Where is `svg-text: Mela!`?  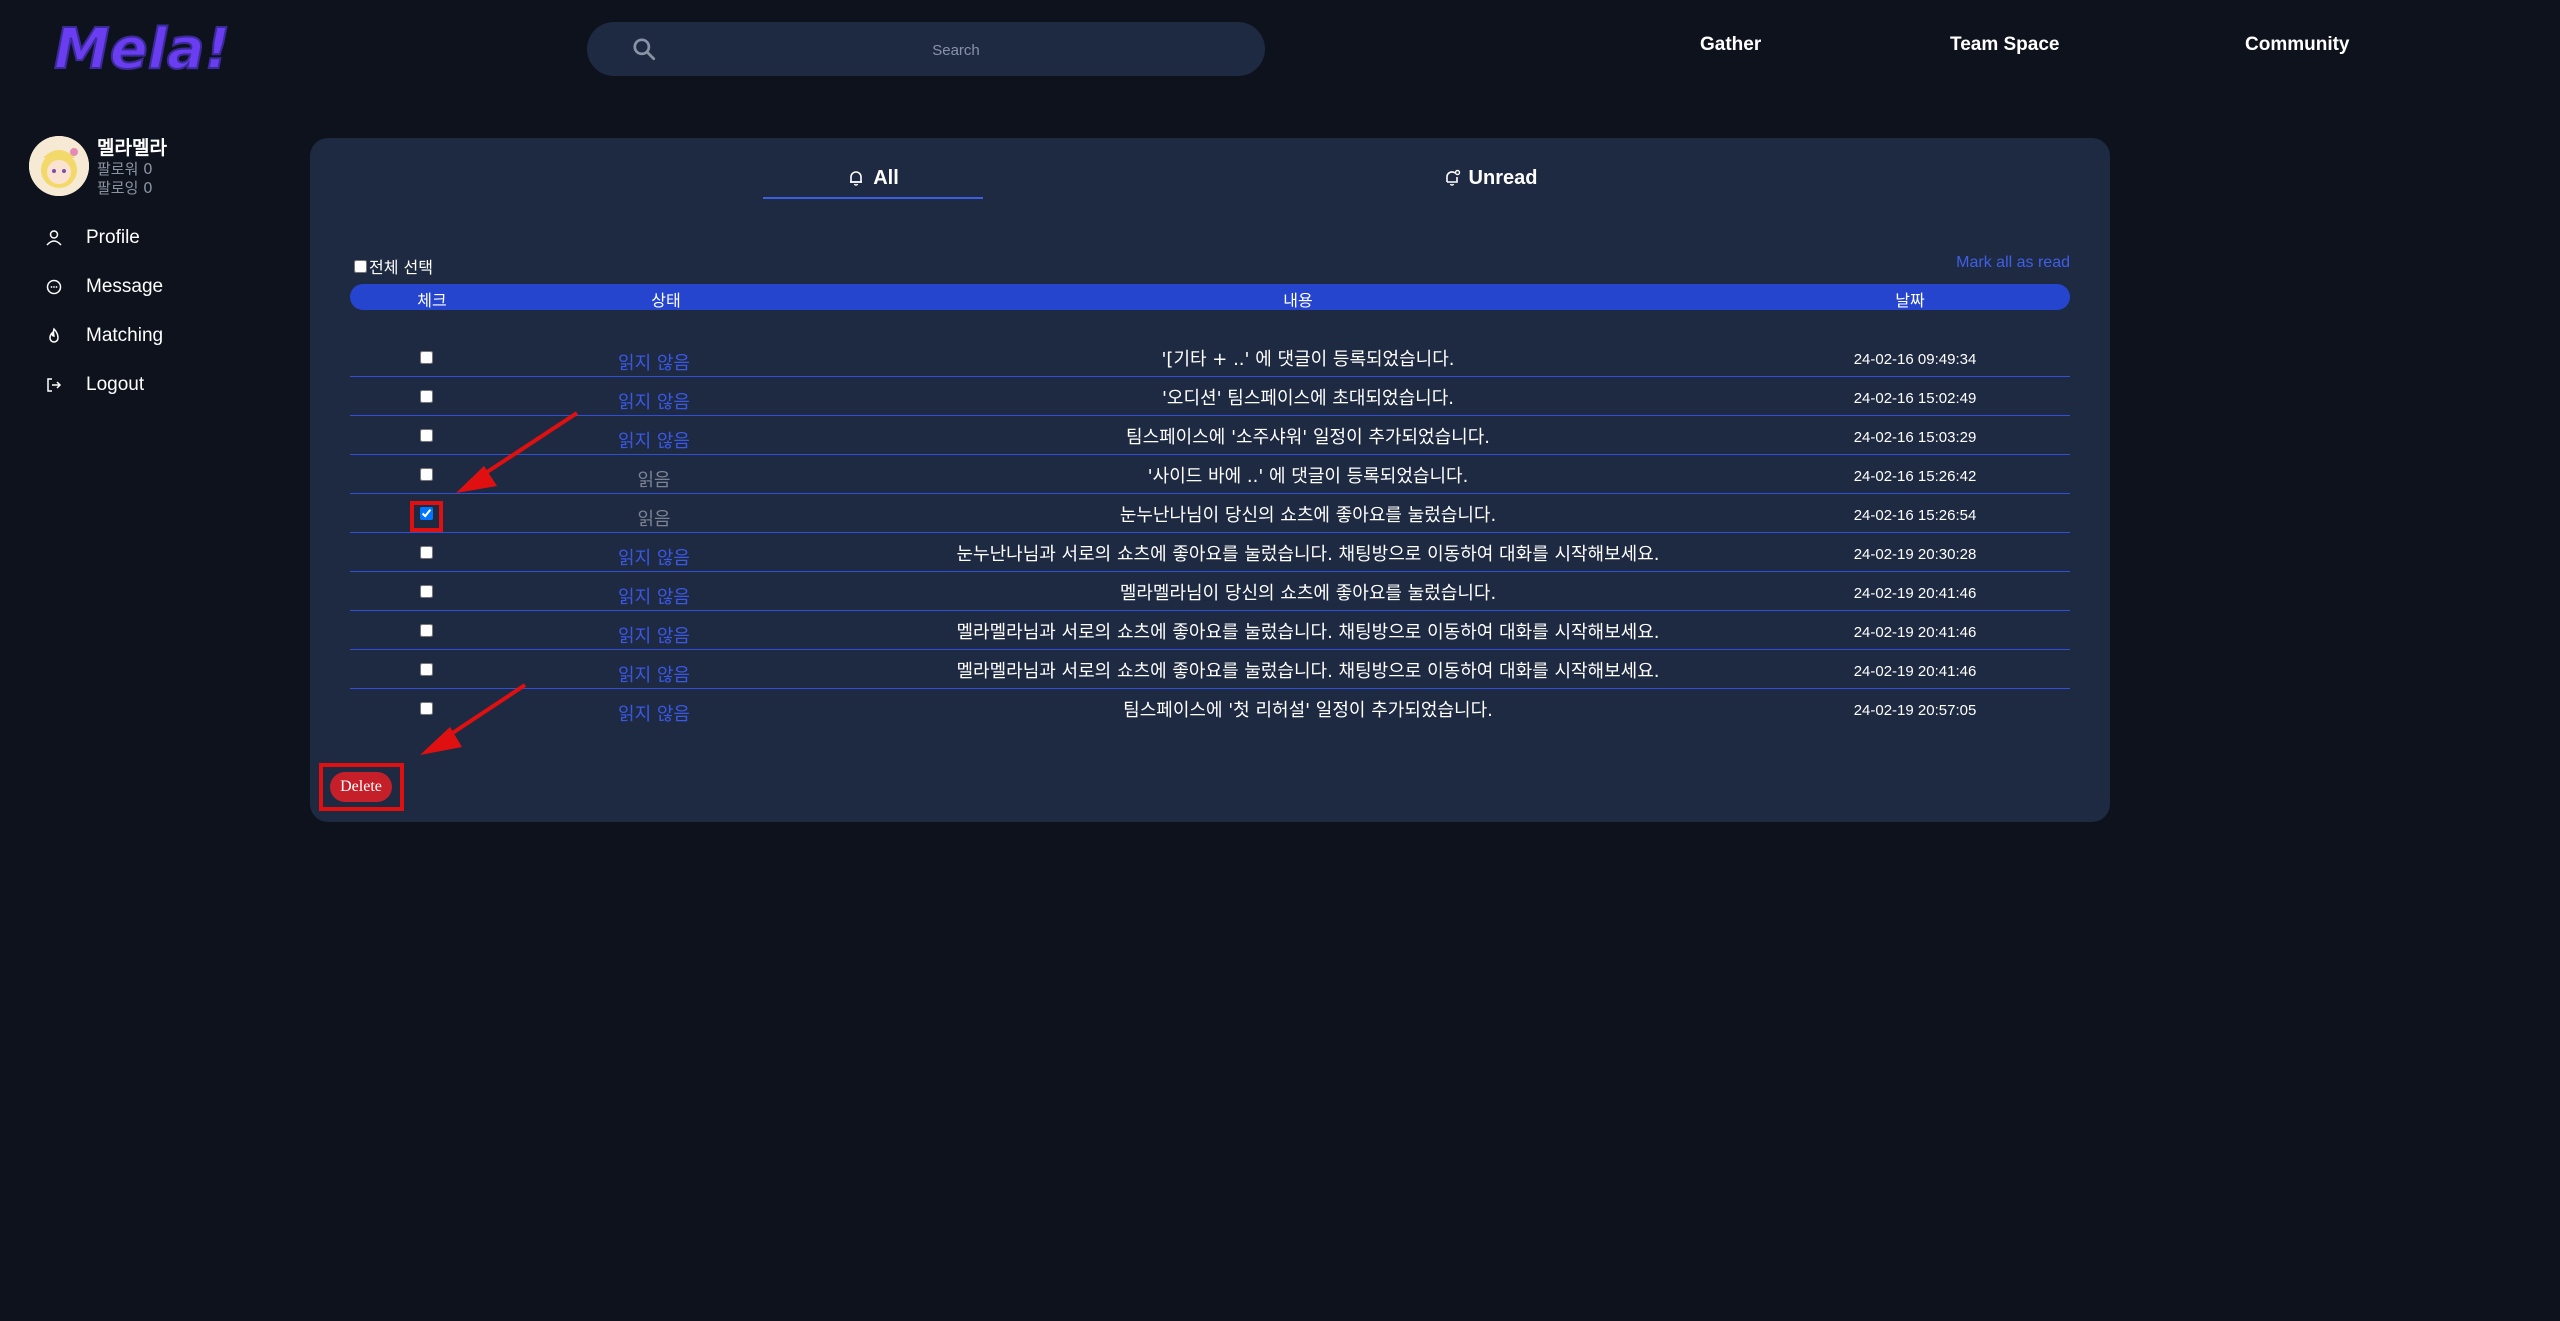
svg-text: Mela! is located at coordinates (142, 48).